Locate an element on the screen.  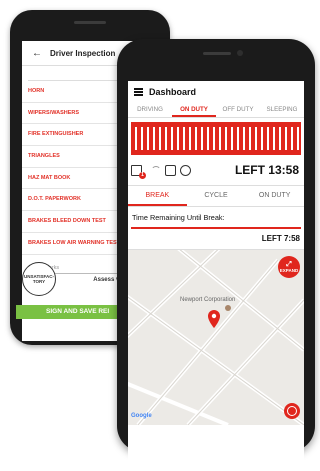
wifi-icon is located at coordinates (155, 170).